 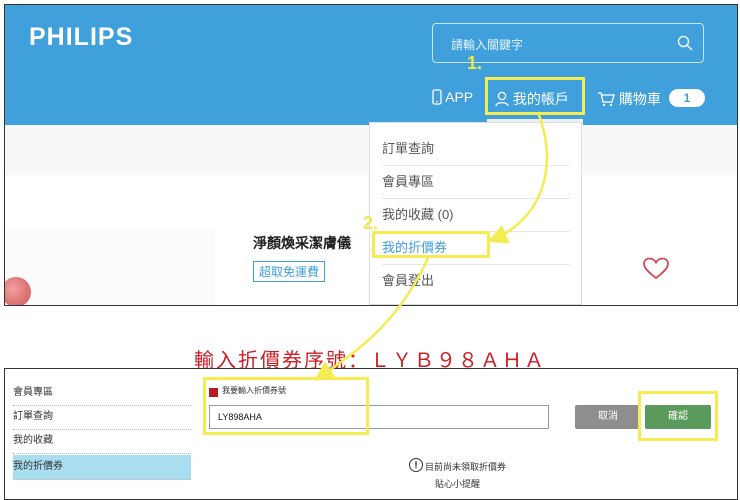 I want to click on no-coupon-notice: 目前尚未領取折價券, so click(x=466, y=467).